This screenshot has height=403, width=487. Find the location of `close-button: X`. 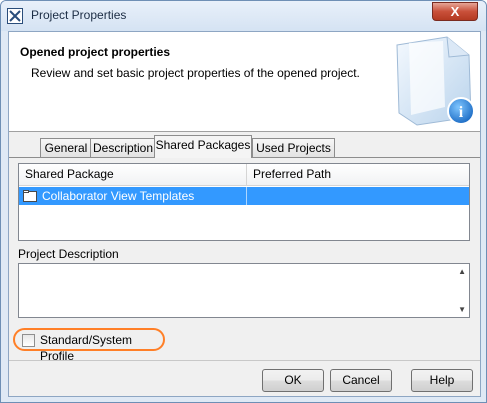

close-button: X is located at coordinates (455, 11).